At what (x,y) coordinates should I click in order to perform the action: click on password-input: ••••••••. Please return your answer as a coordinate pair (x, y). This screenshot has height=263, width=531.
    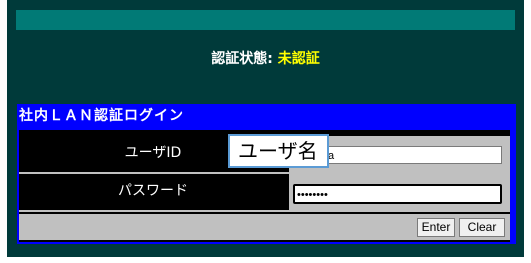
    Looking at the image, I should click on (397, 194).